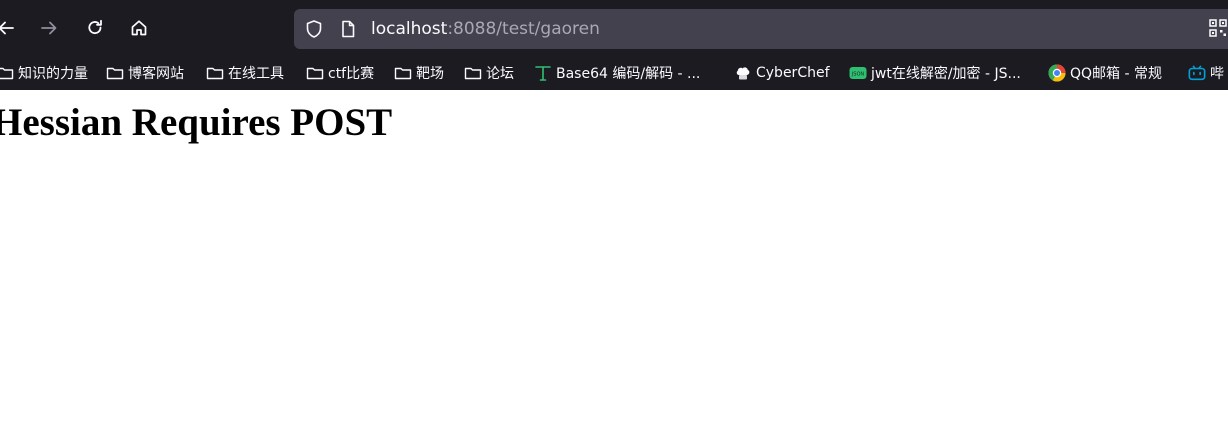  I want to click on bookmark-label: 论坛, so click(500, 74).